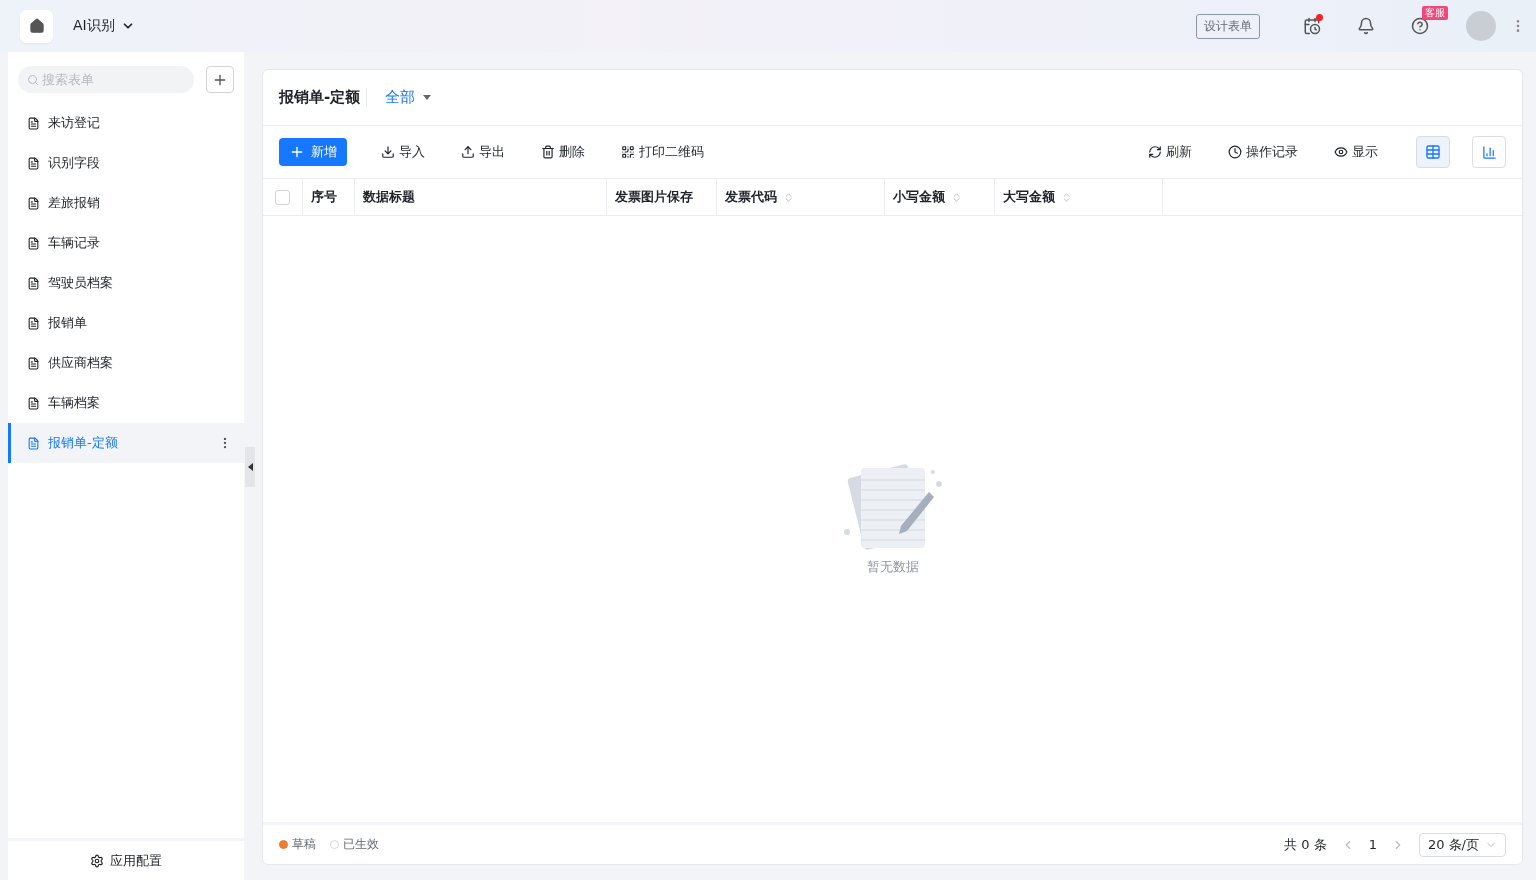 This screenshot has height=880, width=1536. What do you see at coordinates (33, 80) in the screenshot?
I see `search-icon` at bounding box center [33, 80].